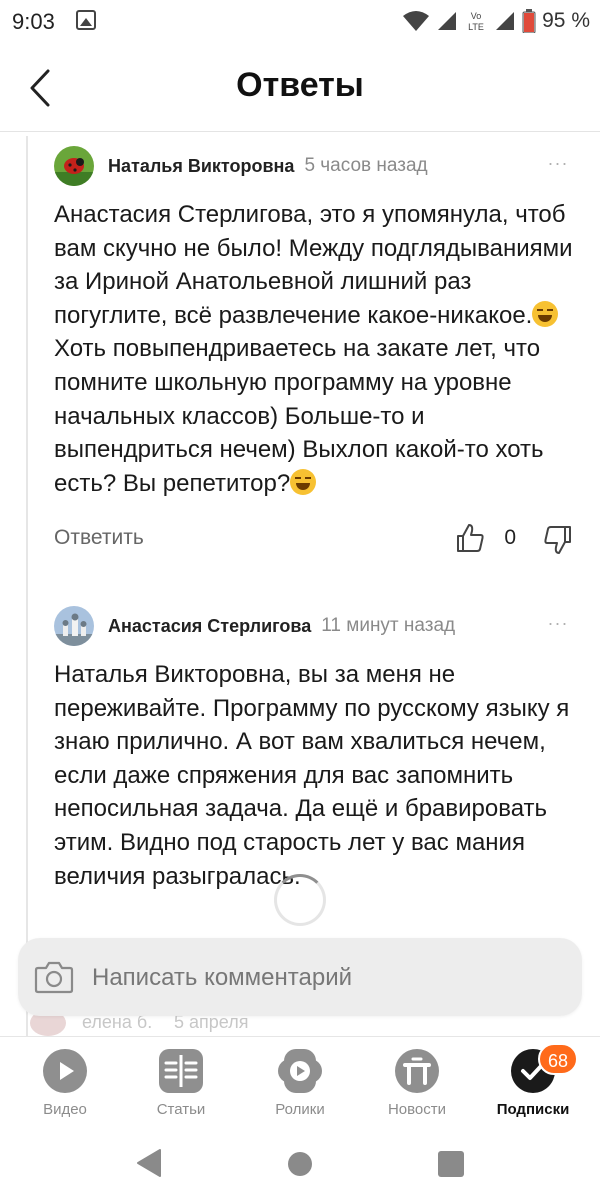  I want to click on church-avatar-image, so click(74, 626).